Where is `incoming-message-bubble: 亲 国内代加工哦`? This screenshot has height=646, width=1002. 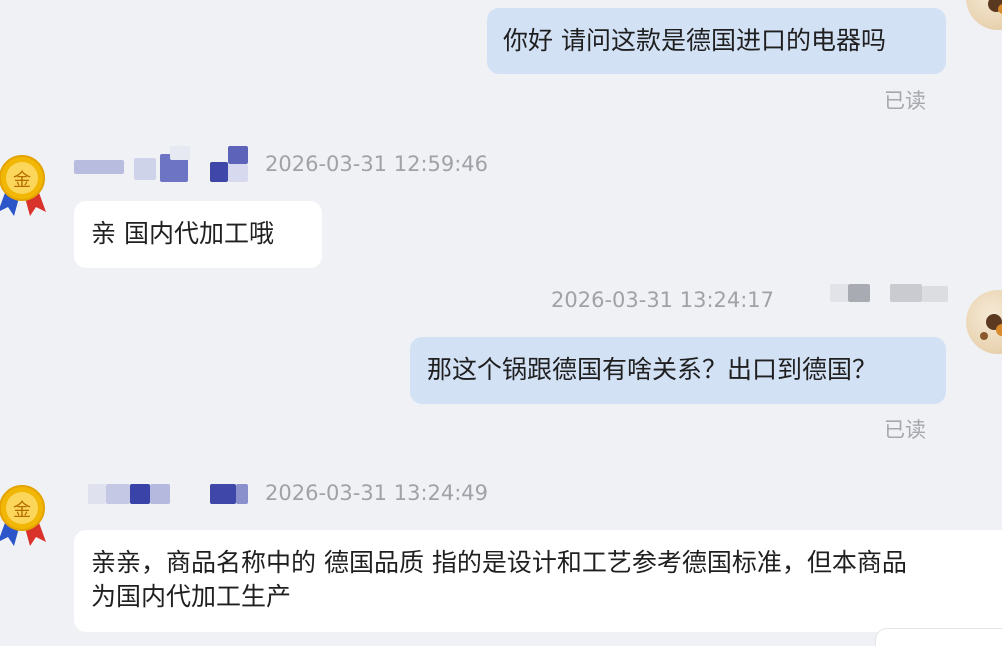
incoming-message-bubble: 亲 国内代加工哦 is located at coordinates (198, 234).